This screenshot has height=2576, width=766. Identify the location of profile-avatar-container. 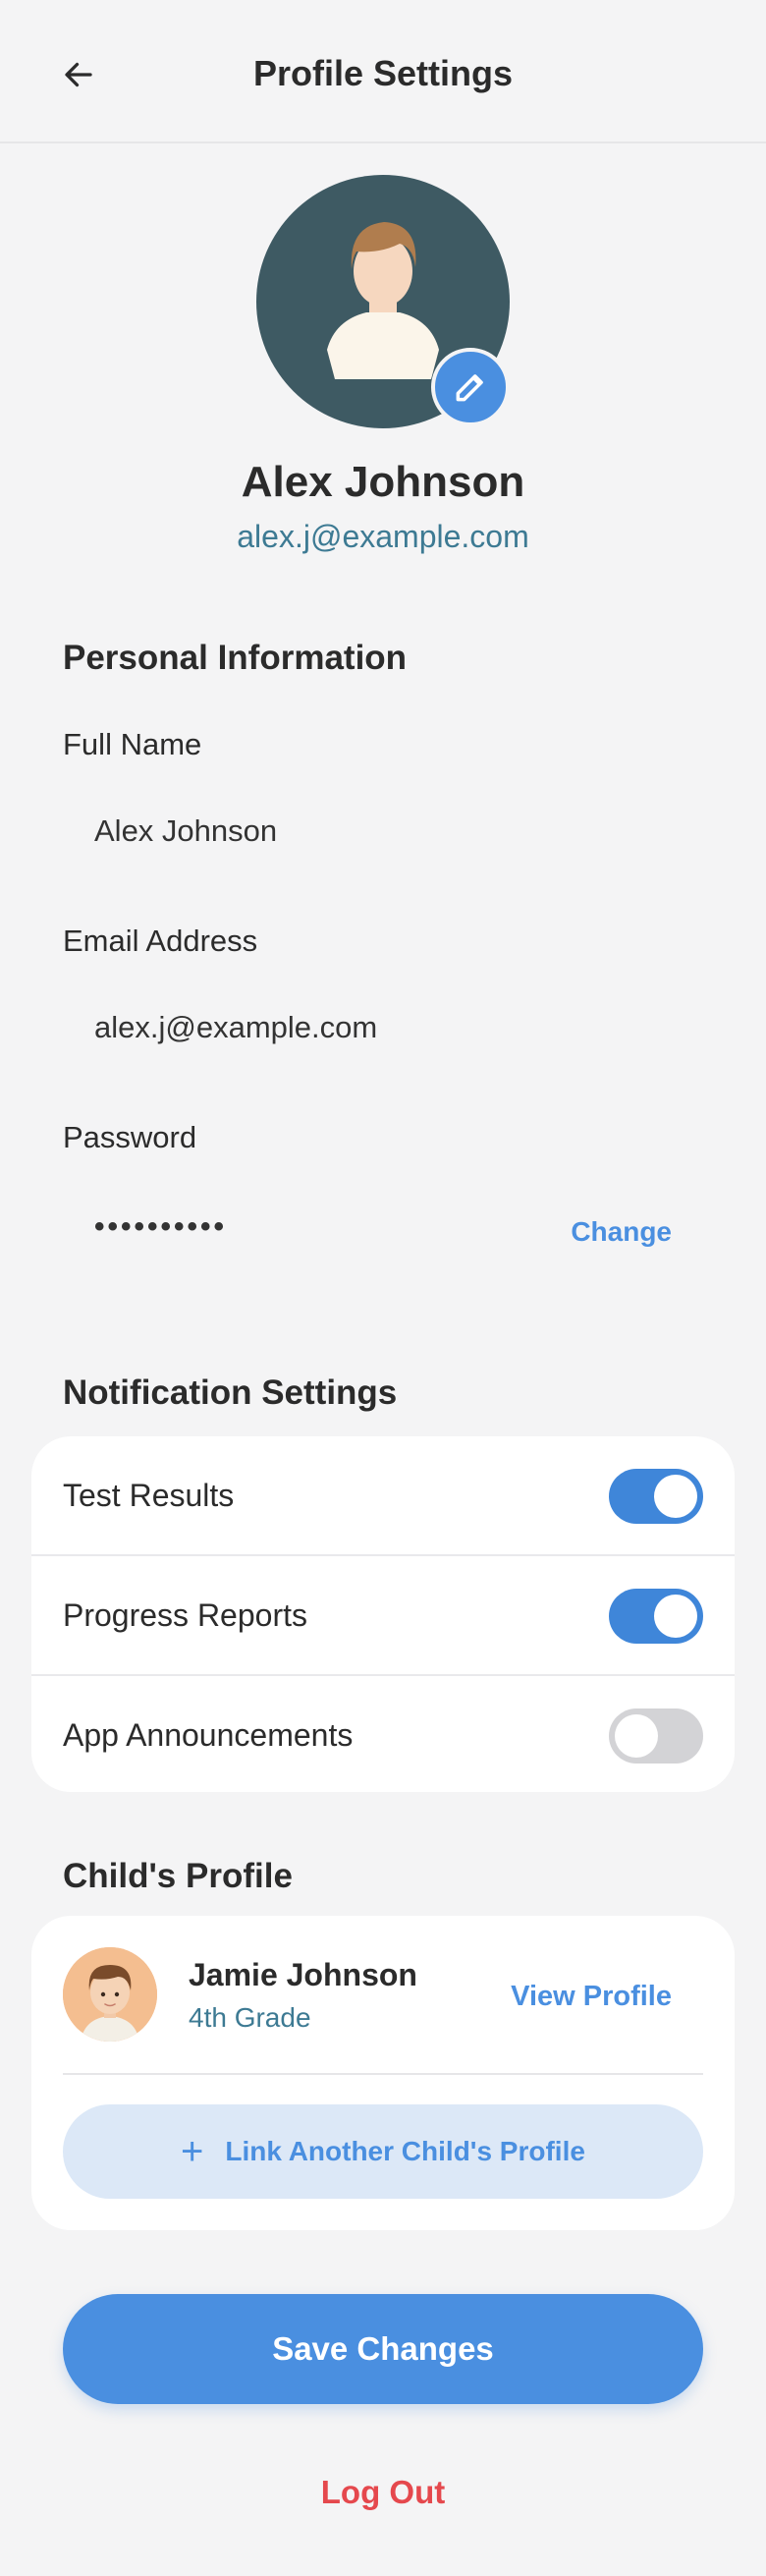
(383, 301).